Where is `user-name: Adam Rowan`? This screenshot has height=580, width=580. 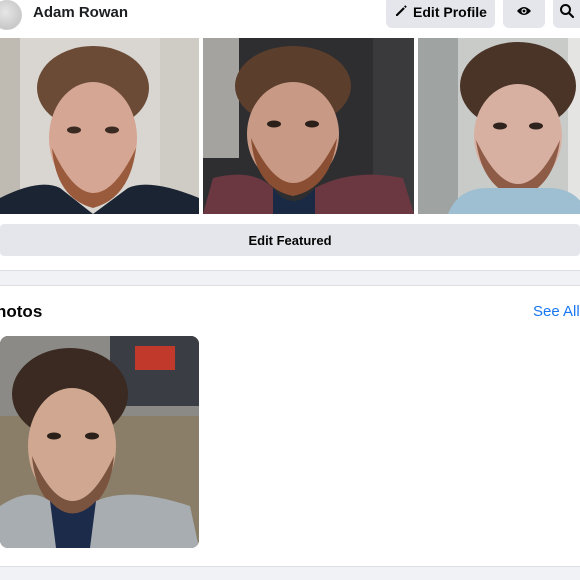
user-name: Adam Rowan is located at coordinates (80, 12).